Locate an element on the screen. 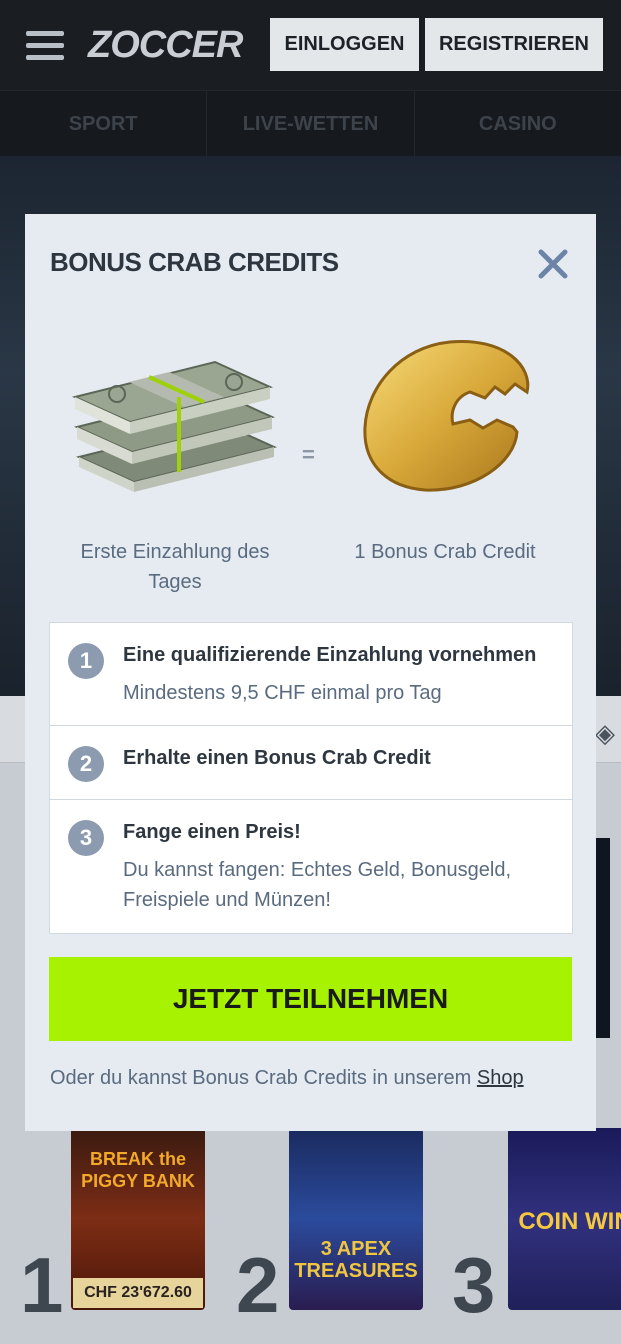  logo: ZOCCER is located at coordinates (165, 45).